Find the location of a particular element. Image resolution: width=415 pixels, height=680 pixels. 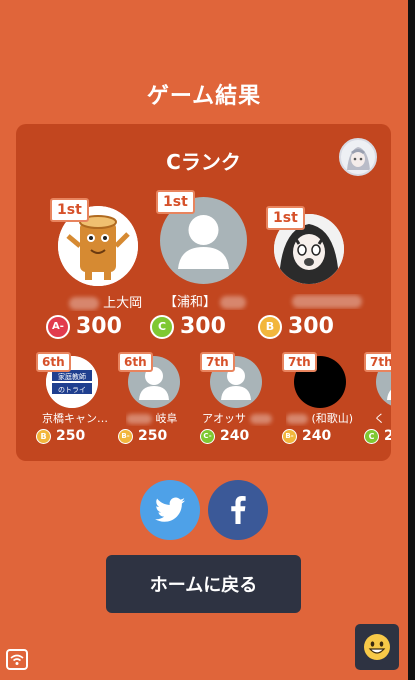

player-name-text: 上大岡 is located at coordinates (123, 303).